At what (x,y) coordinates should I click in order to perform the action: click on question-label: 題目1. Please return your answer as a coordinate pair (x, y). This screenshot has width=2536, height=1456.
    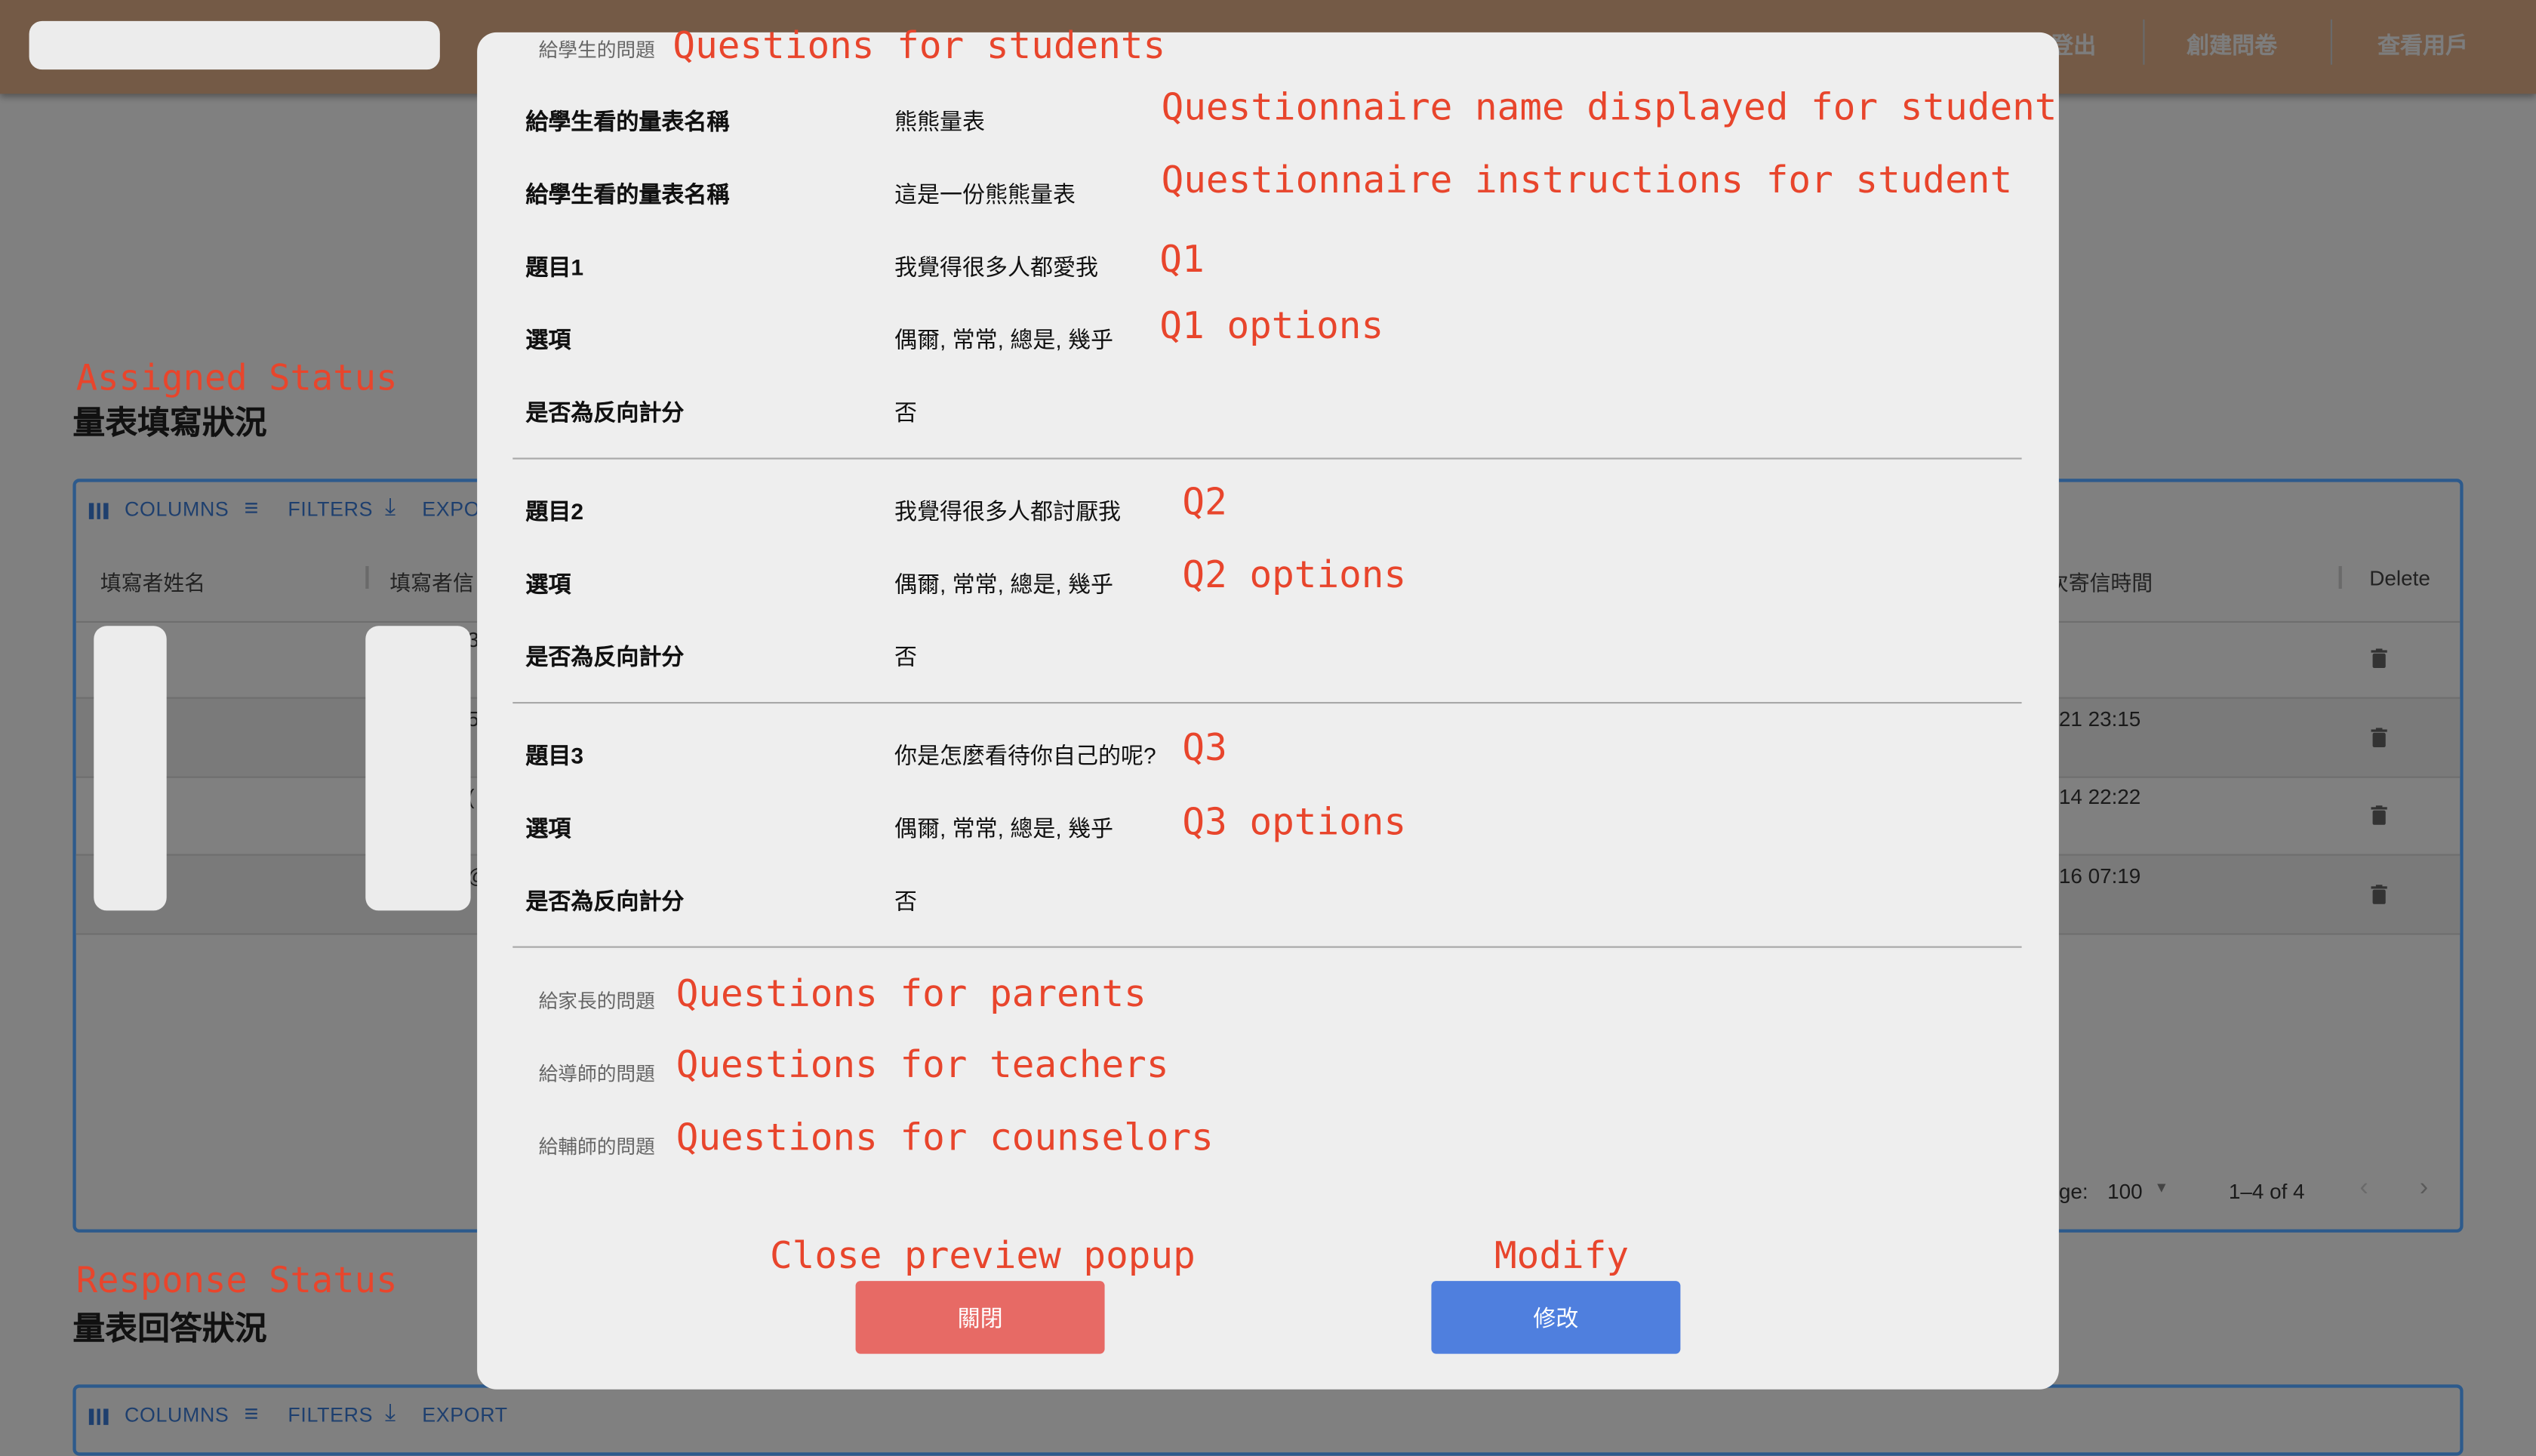
    Looking at the image, I should click on (554, 267).